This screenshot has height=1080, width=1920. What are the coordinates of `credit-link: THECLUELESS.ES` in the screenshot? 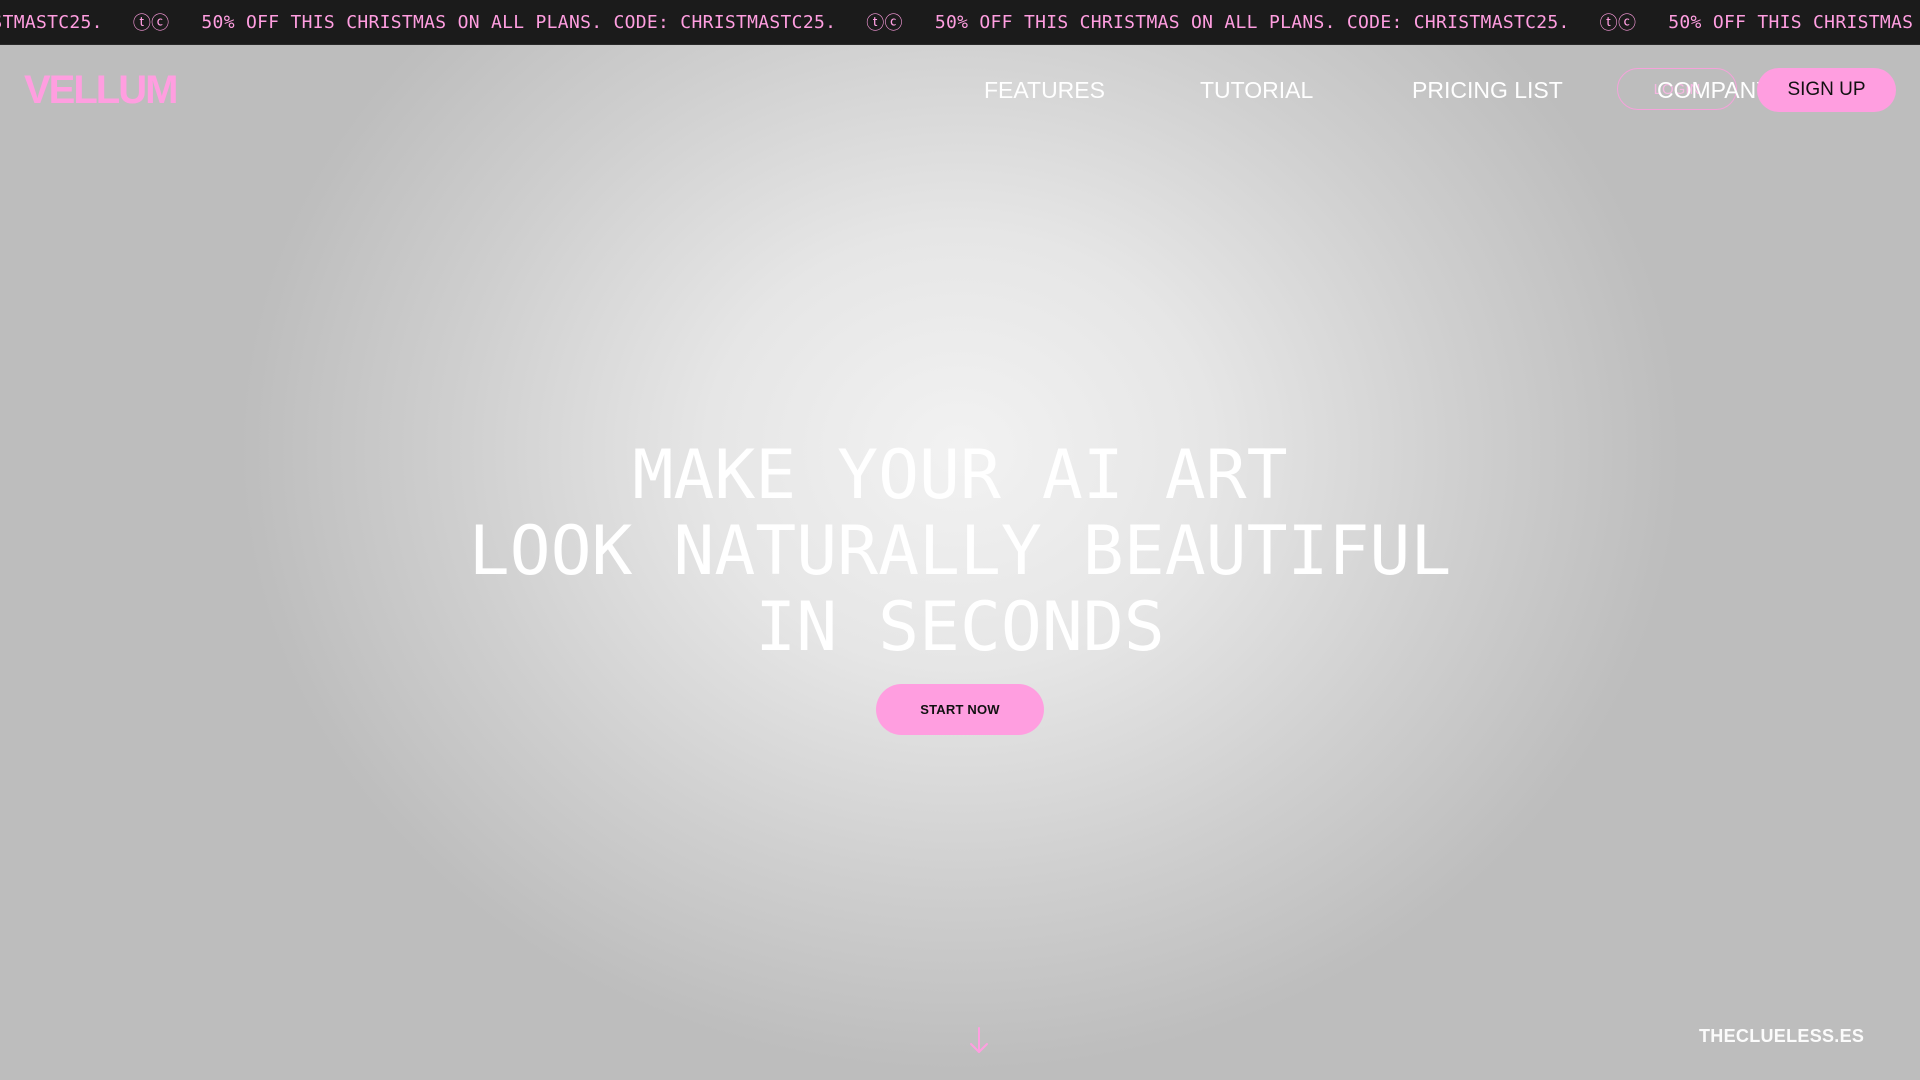 It's located at (1781, 1036).